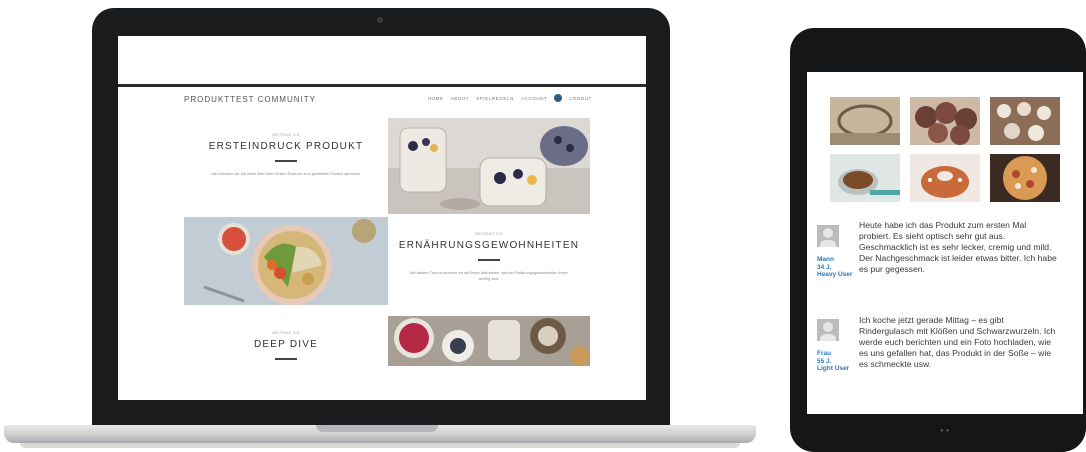 Image resolution: width=1086 pixels, height=452 pixels. Describe the element at coordinates (380, 20) in the screenshot. I see `laptop-camera` at that location.